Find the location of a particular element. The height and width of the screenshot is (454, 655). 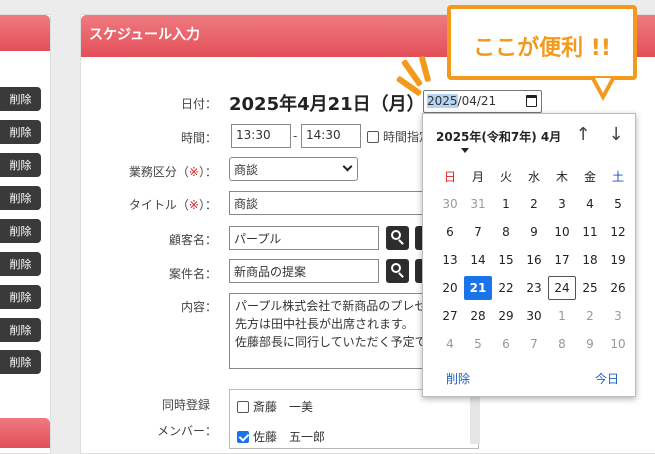

time-end-input: 14:30 is located at coordinates (331, 136).